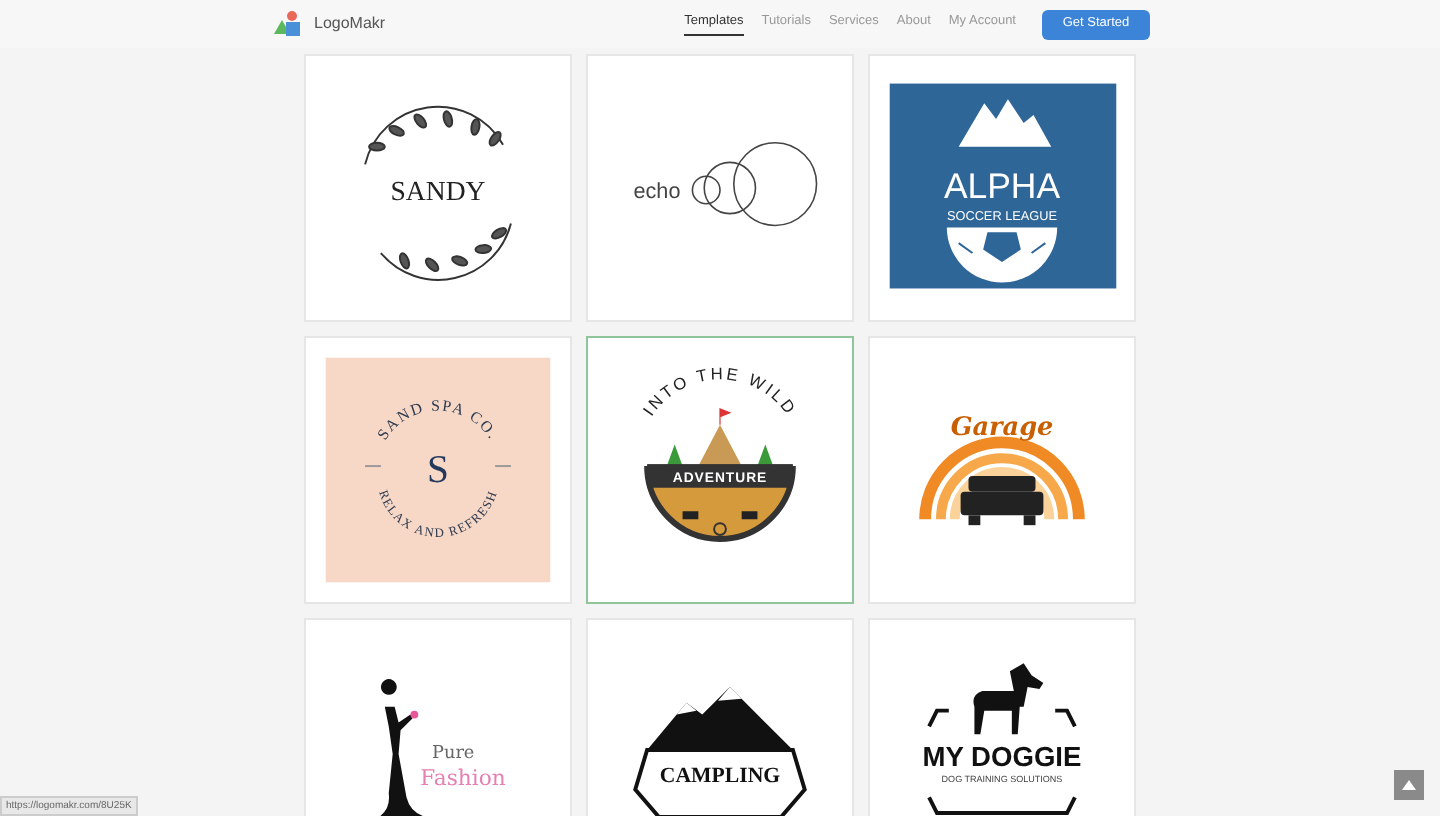  I want to click on template-card: CAMPLING, so click(720, 717).